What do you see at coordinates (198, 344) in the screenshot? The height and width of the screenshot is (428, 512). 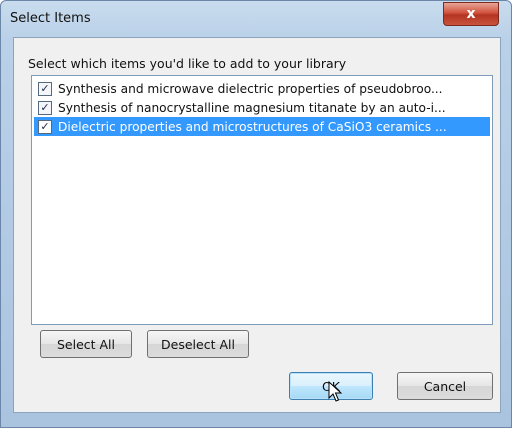 I see `deselect-all-button: Deselect All` at bounding box center [198, 344].